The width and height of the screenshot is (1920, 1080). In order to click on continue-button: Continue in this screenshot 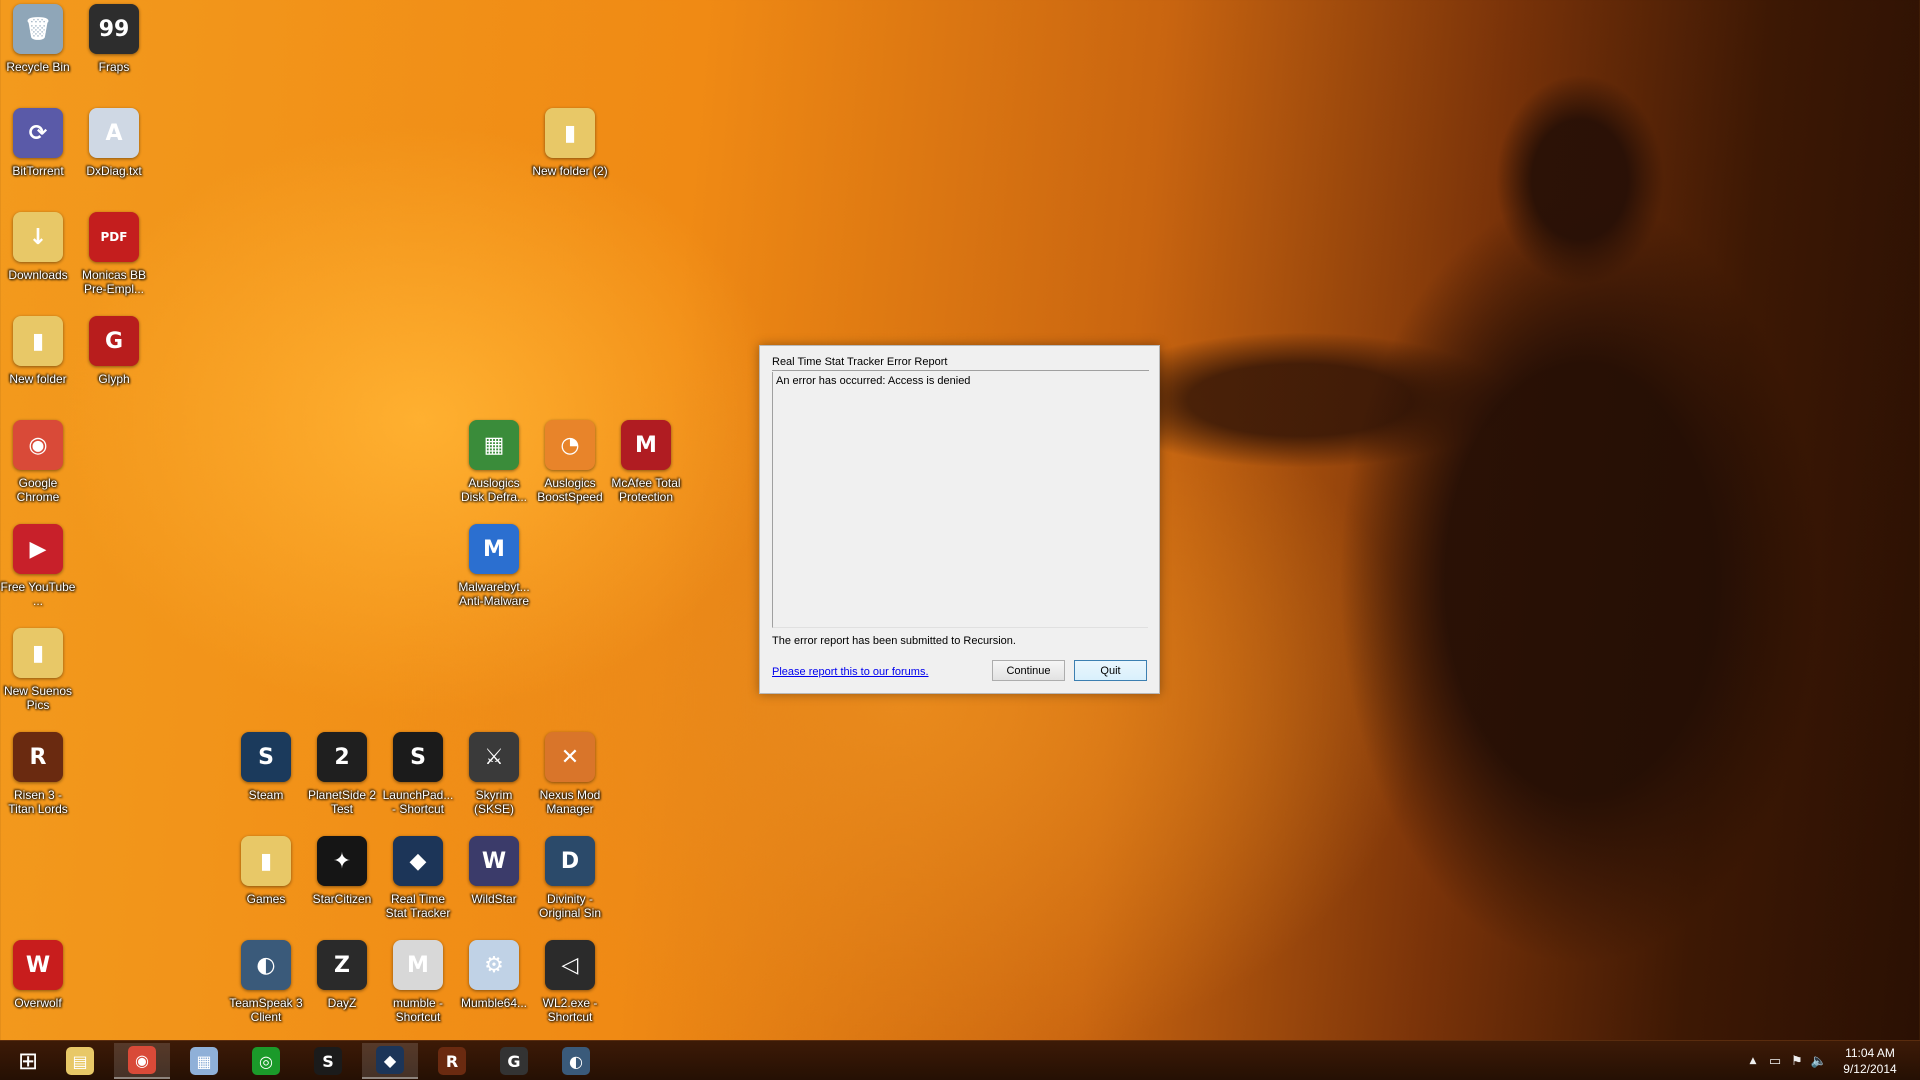, I will do `click(1028, 670)`.